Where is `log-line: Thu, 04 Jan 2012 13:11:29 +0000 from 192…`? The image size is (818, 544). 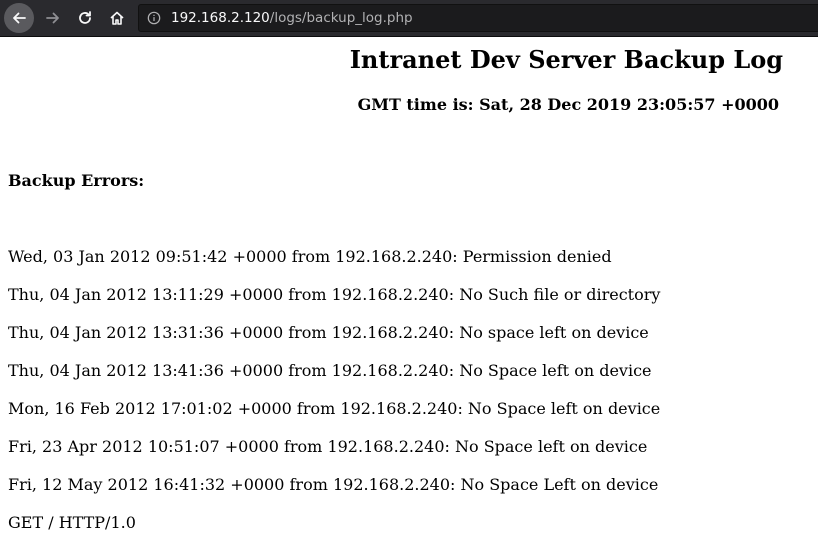 log-line: Thu, 04 Jan 2012 13:11:29 +0000 from 192… is located at coordinates (334, 294).